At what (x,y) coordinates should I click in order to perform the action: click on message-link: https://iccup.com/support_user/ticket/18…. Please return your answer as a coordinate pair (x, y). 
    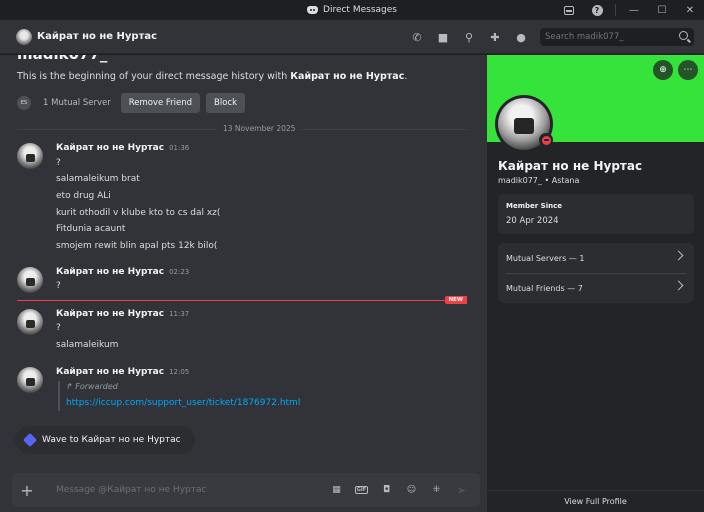
    Looking at the image, I should click on (183, 403).